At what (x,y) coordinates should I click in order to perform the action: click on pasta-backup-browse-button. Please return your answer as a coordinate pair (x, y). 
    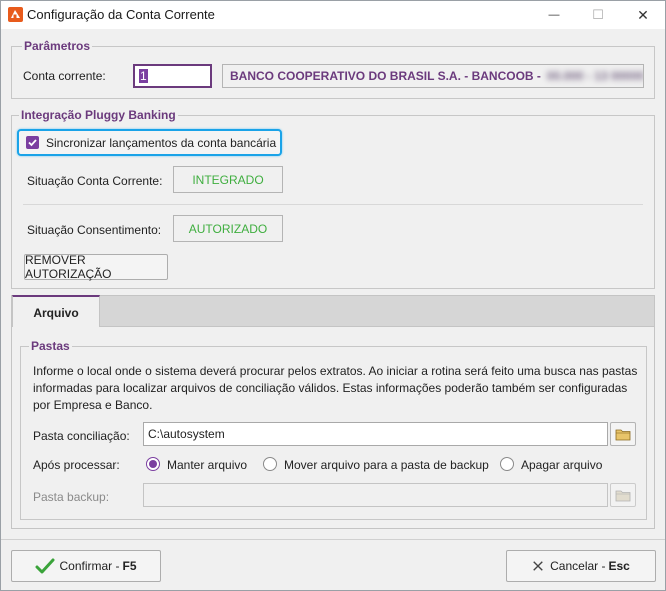
    Looking at the image, I should click on (623, 495).